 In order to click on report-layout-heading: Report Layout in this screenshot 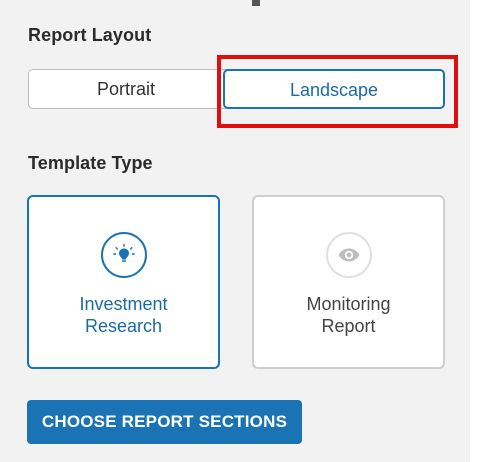, I will do `click(90, 35)`.